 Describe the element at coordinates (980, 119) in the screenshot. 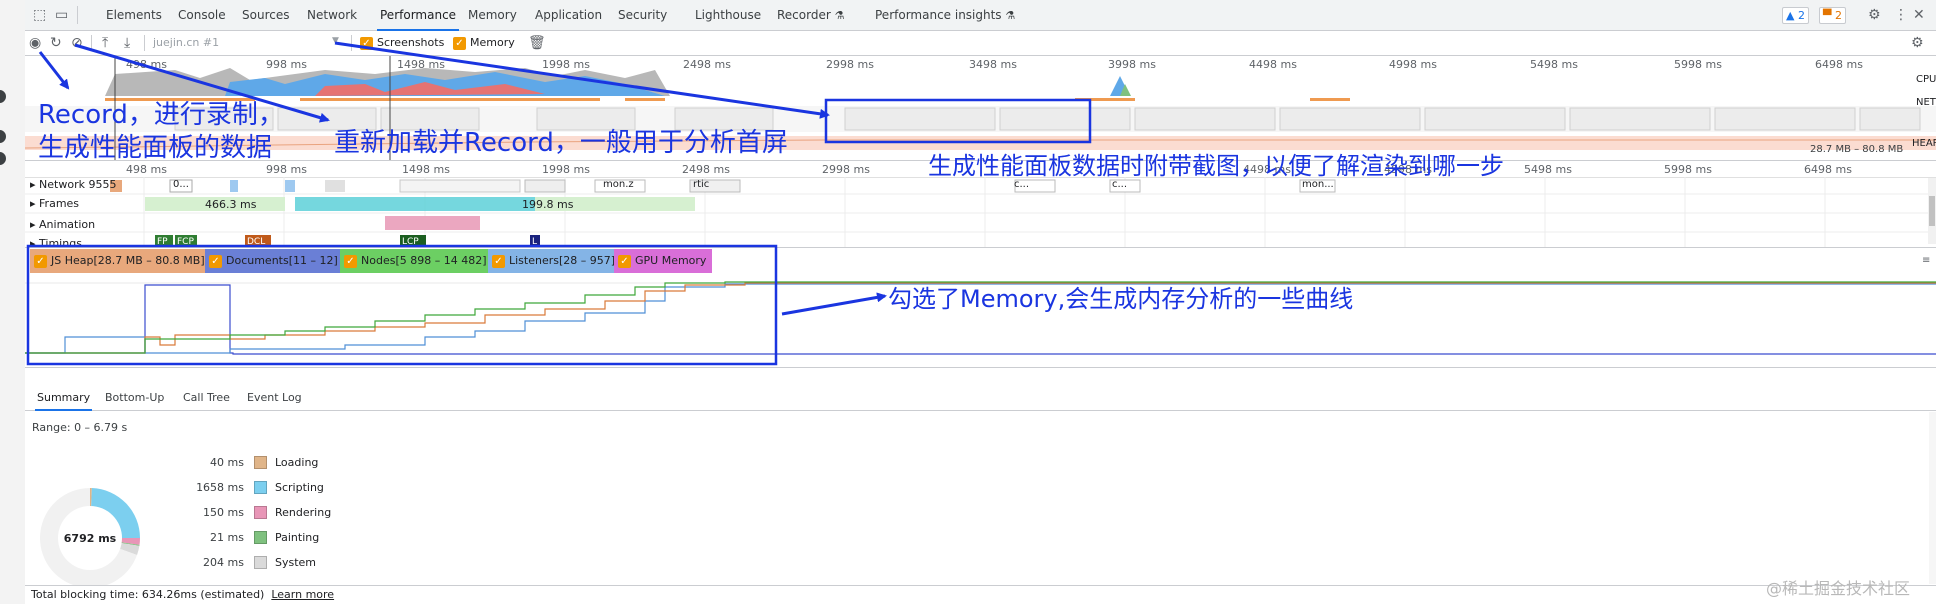

I see `screenshot-filmstrip` at that location.